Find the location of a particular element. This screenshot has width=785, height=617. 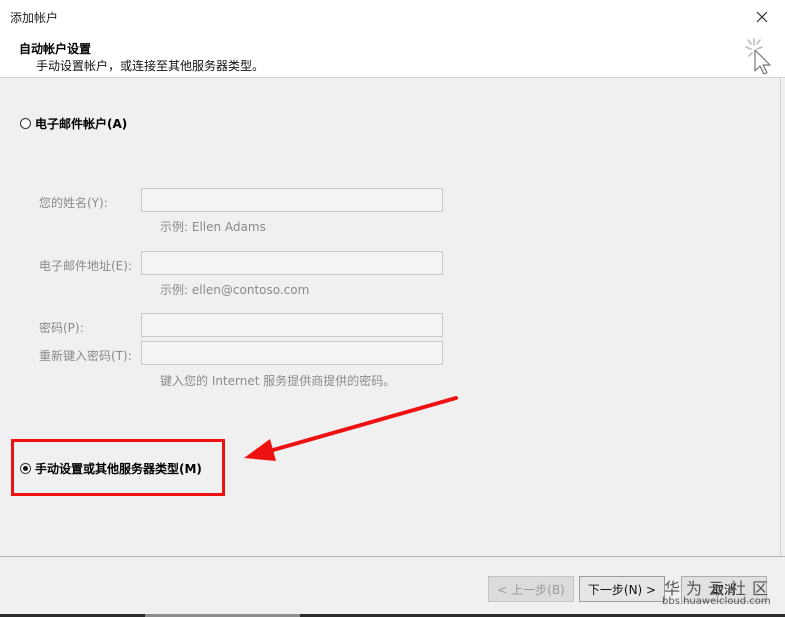

email-field is located at coordinates (292, 263).